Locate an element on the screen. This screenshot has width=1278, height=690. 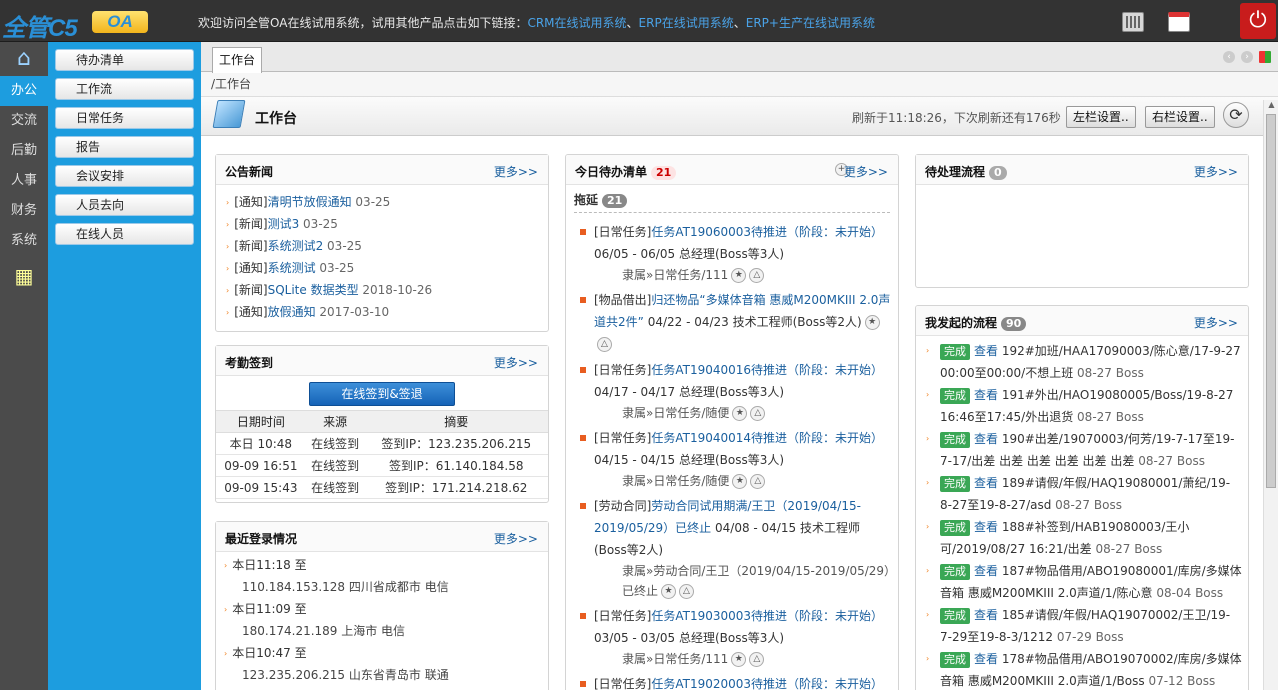
news-more-link: 更多>> is located at coordinates (516, 171).